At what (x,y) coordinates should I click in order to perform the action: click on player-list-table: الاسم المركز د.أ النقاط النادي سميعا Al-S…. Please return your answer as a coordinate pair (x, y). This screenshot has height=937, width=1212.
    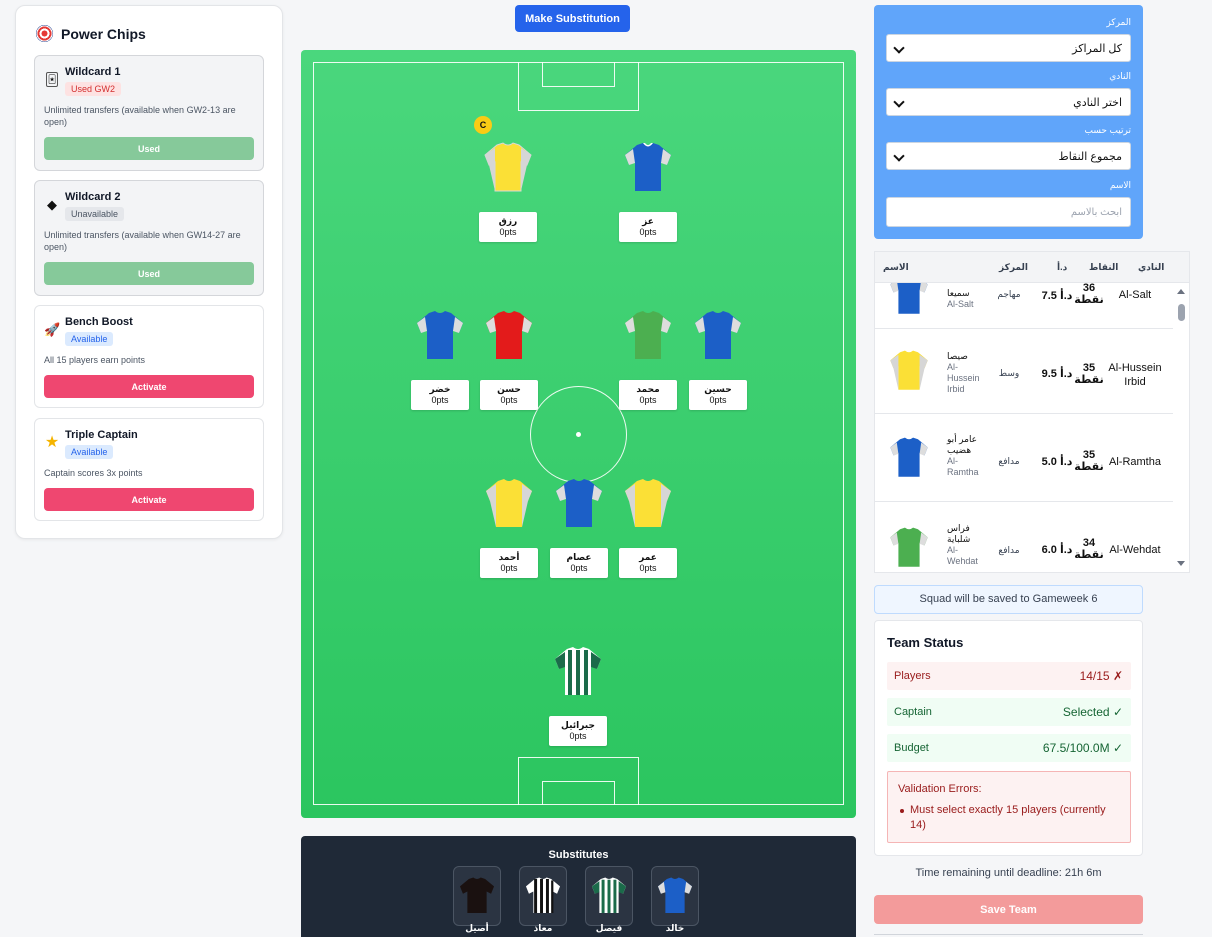
    Looking at the image, I should click on (1032, 412).